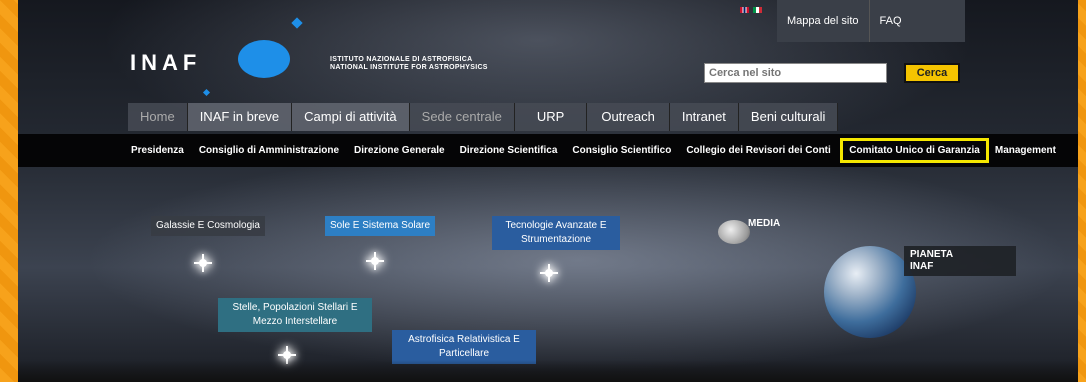 The width and height of the screenshot is (1086, 382). What do you see at coordinates (508, 150) in the screenshot?
I see `subnav-direzione-scientifica: Direzione Scientifica` at bounding box center [508, 150].